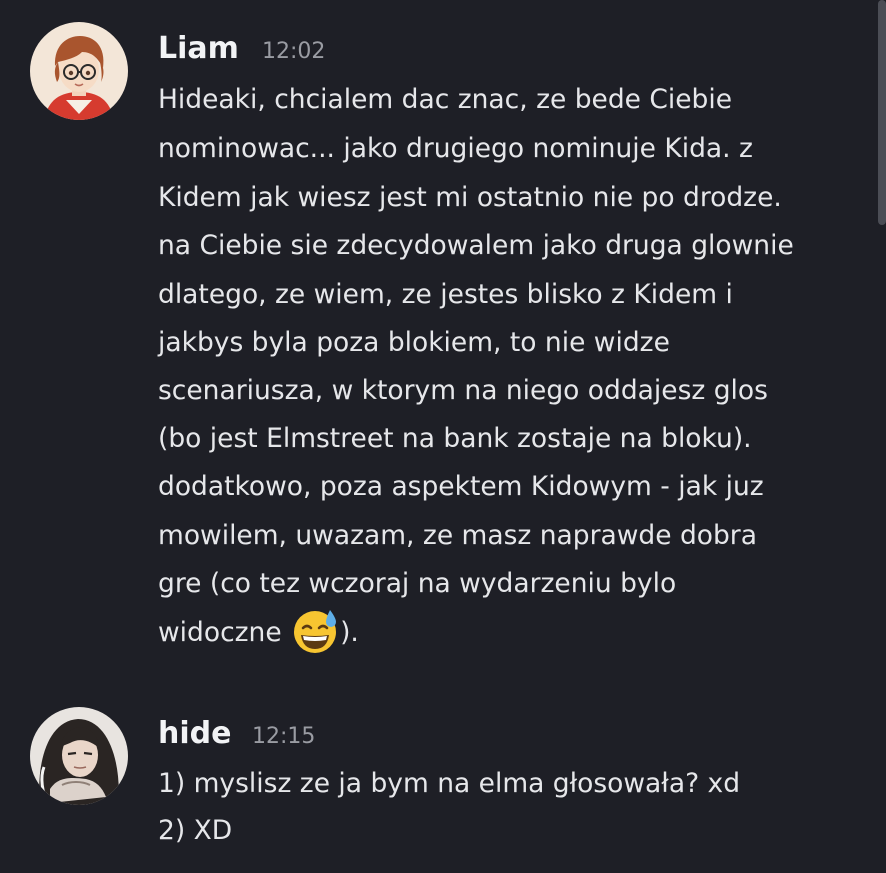 This screenshot has height=873, width=886. What do you see at coordinates (195, 830) in the screenshot?
I see `message-line: 2) XD` at bounding box center [195, 830].